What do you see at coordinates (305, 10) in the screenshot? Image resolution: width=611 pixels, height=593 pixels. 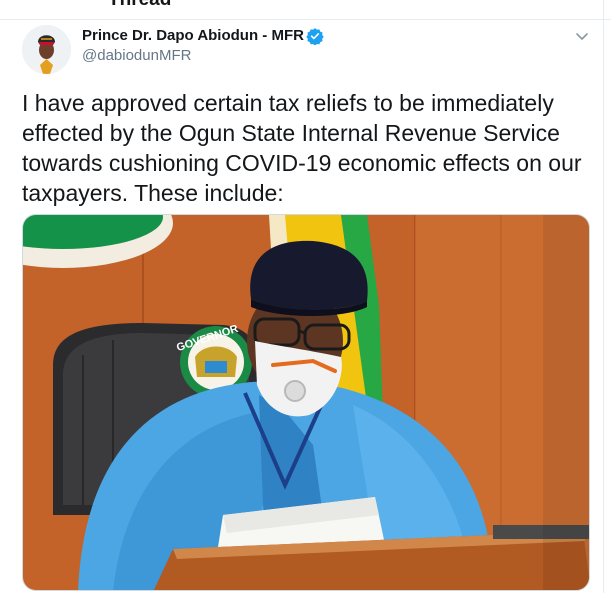 I see `thread-header: Thread` at bounding box center [305, 10].